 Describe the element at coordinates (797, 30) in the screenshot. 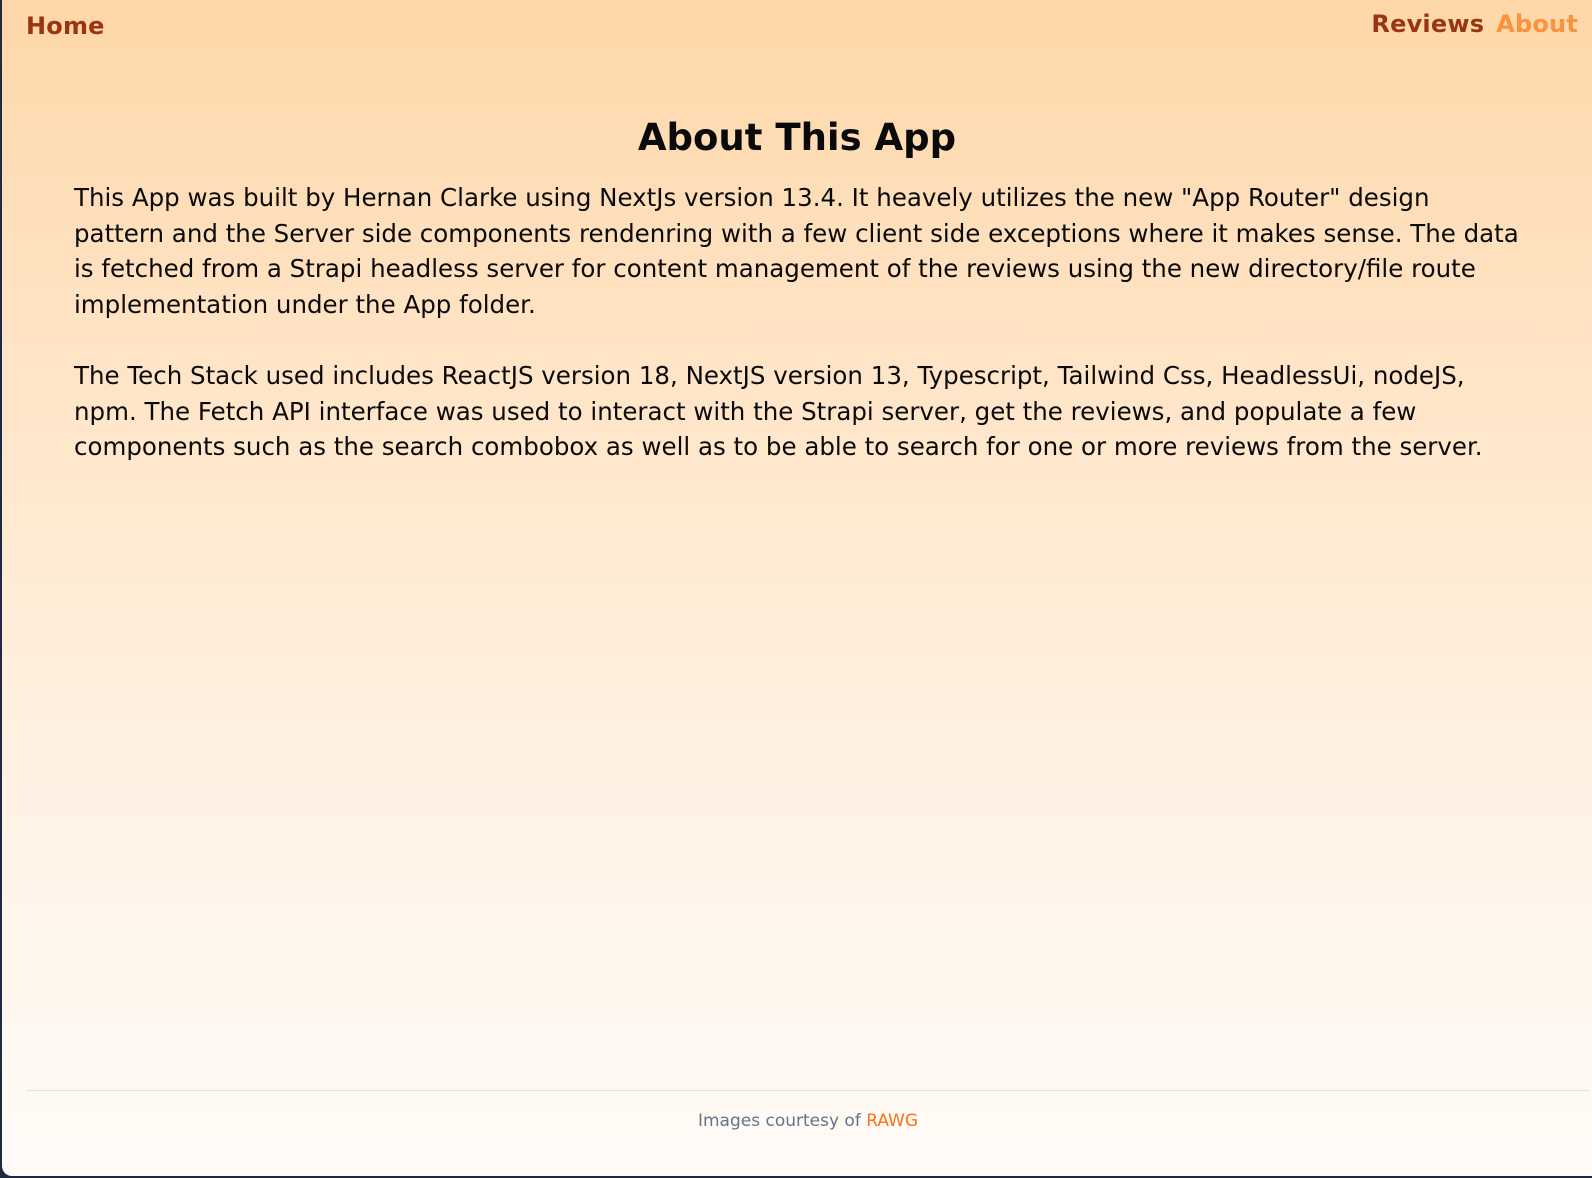

I see `top-nav: Home Reviews About` at that location.